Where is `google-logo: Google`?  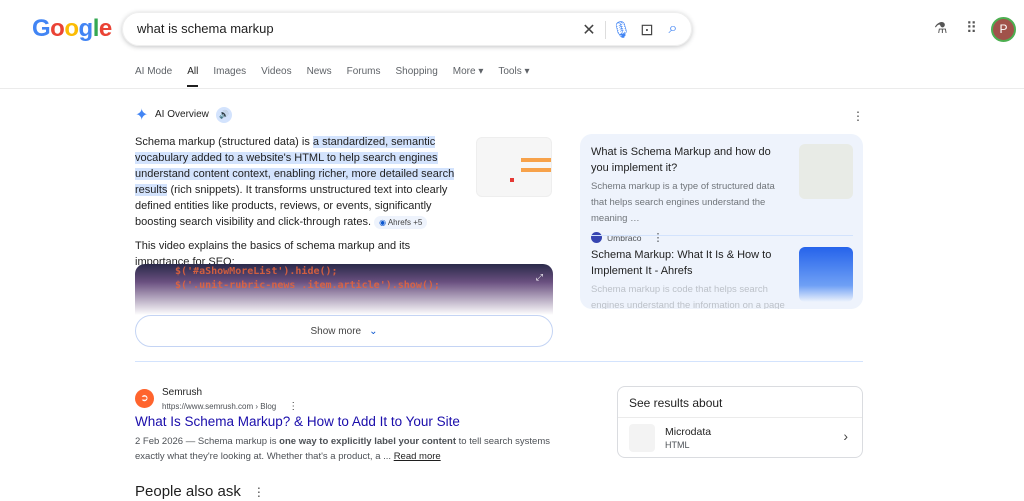
google-logo: Google is located at coordinates (72, 29).